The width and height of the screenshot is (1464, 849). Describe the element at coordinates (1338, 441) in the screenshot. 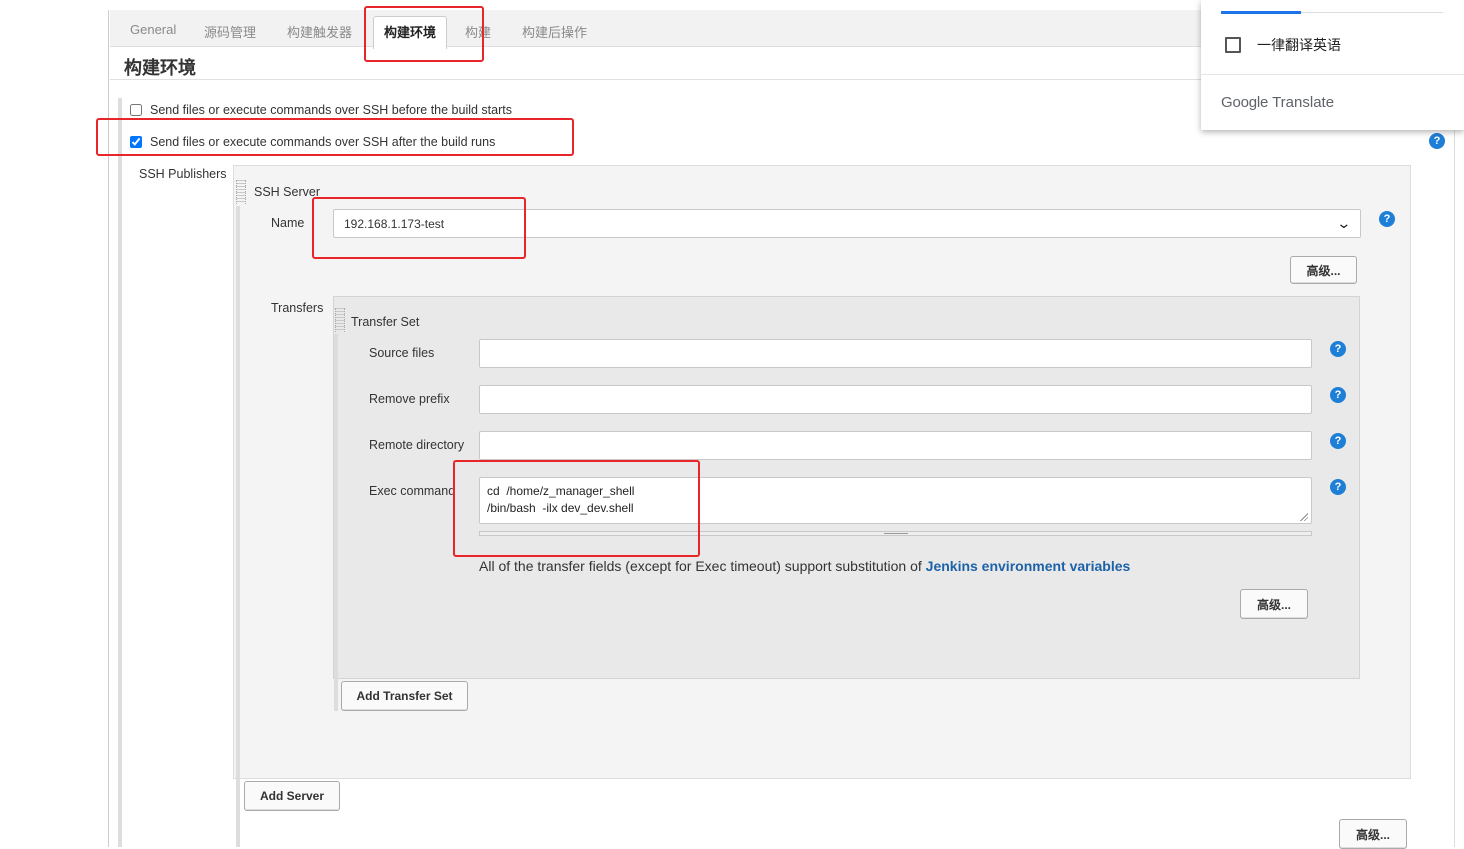

I see `remote-directory-help-icon: ?` at that location.